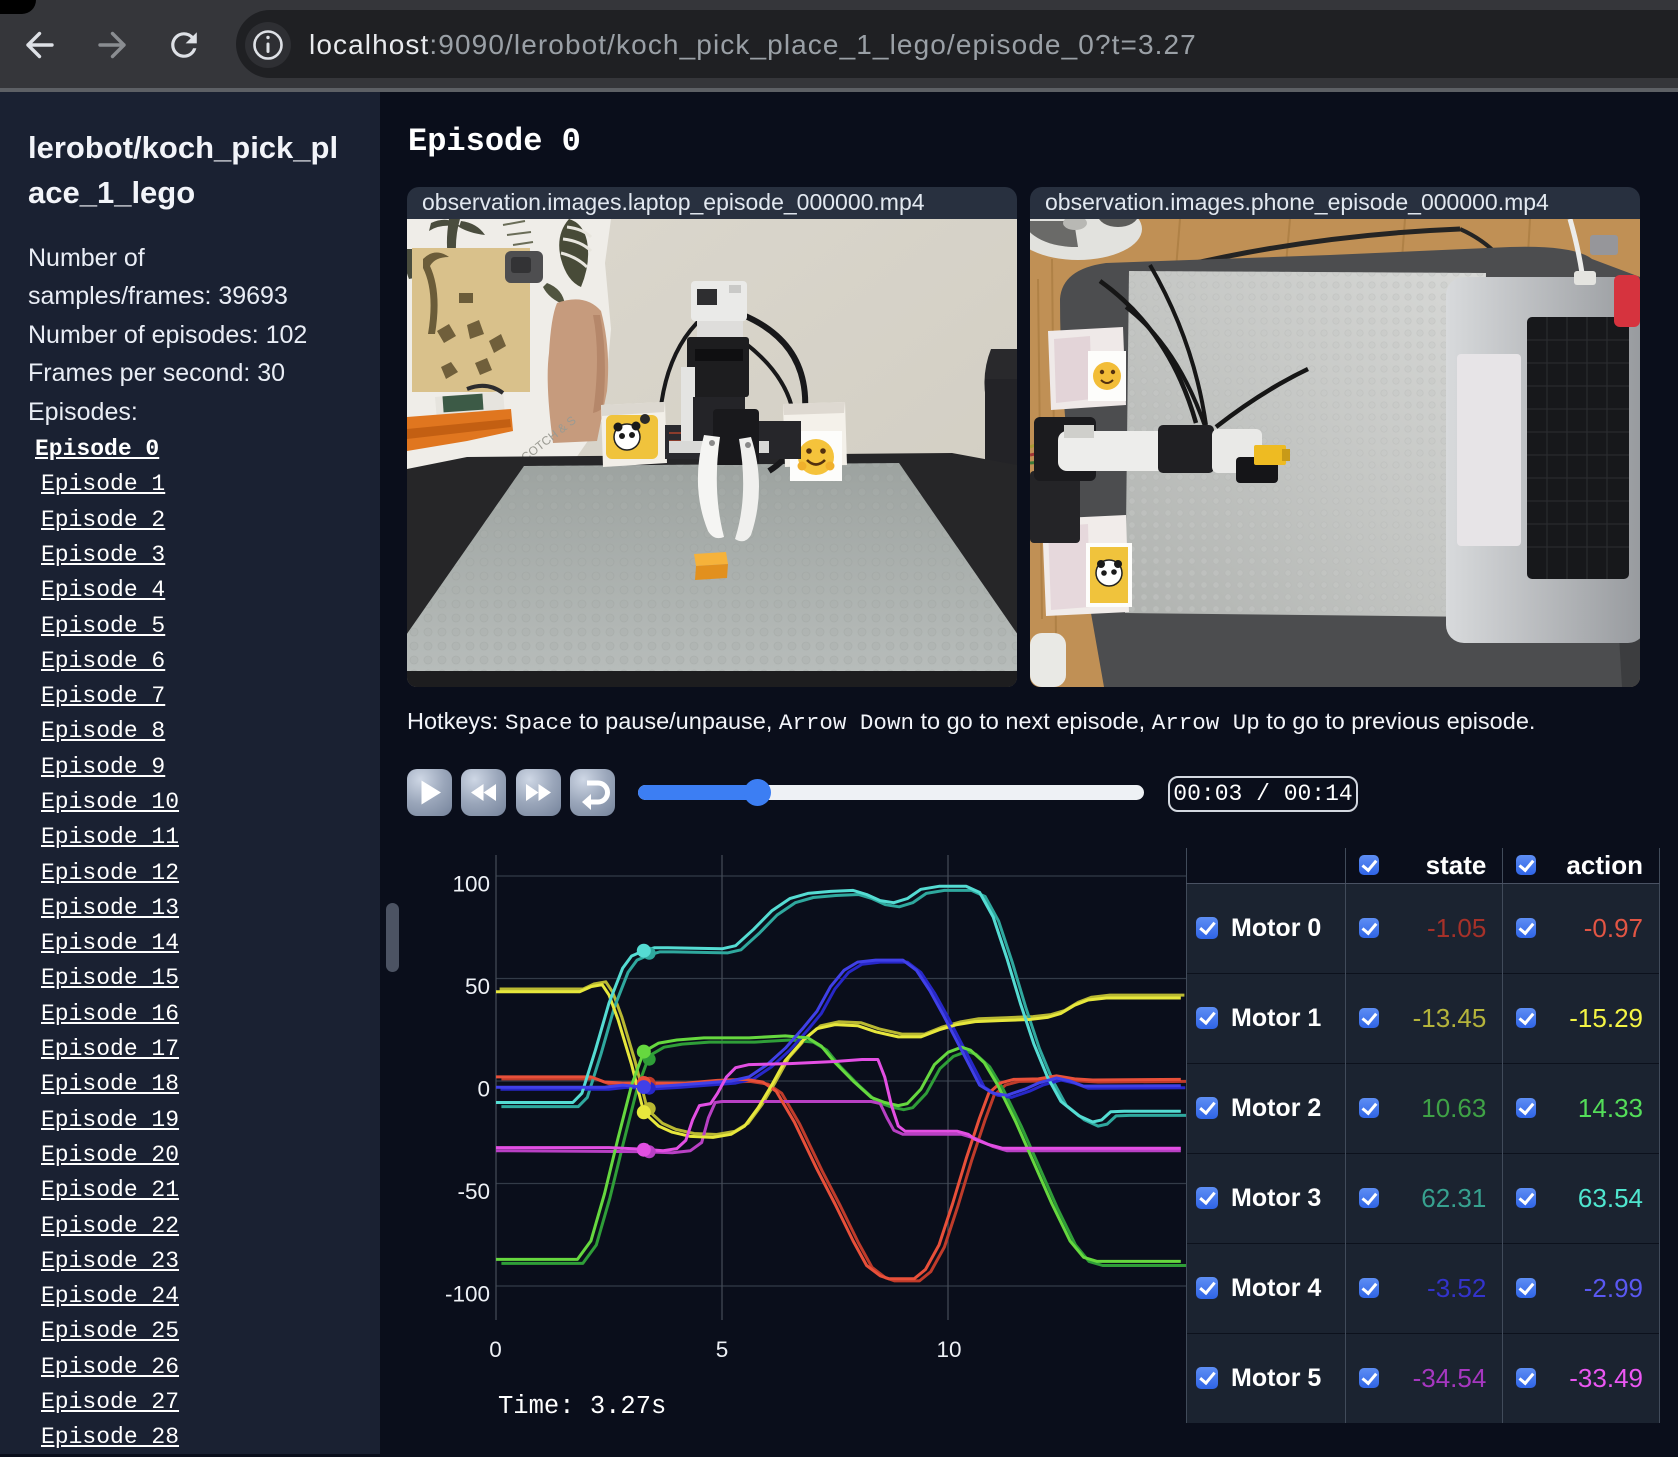  I want to click on svg-text: 100, so click(471, 884).